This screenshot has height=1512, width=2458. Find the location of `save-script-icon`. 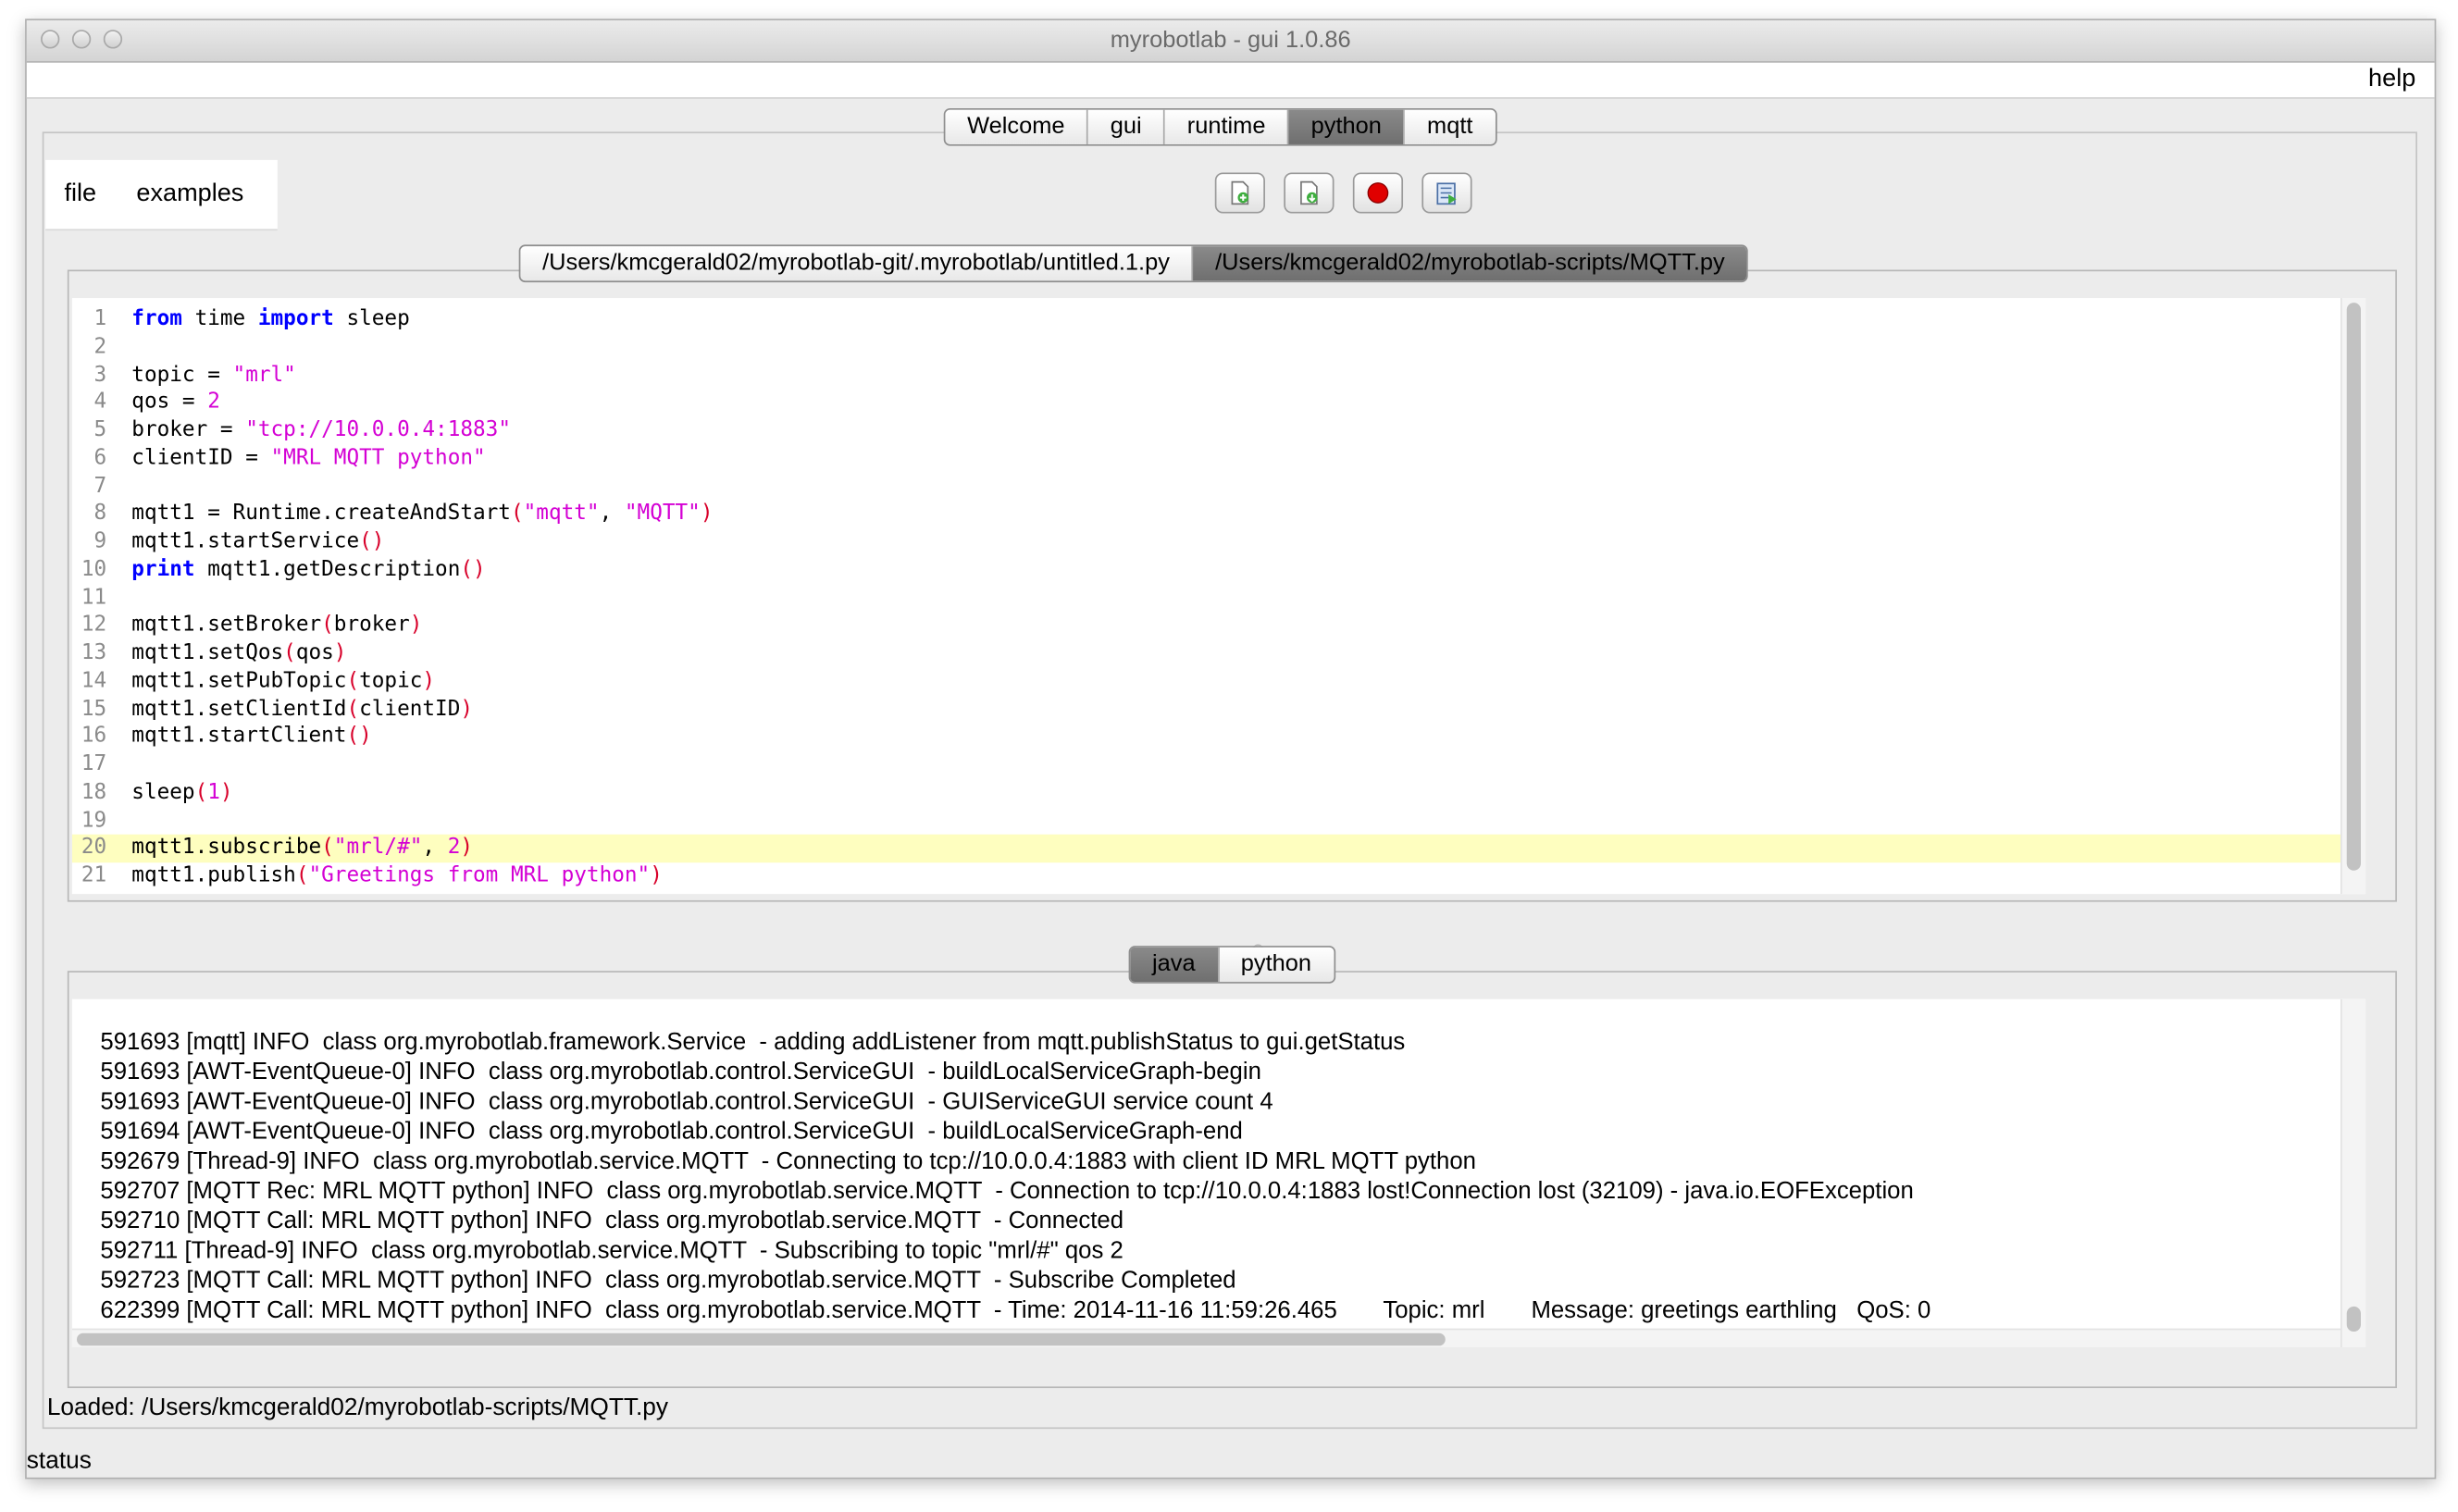

save-script-icon is located at coordinates (1309, 192).